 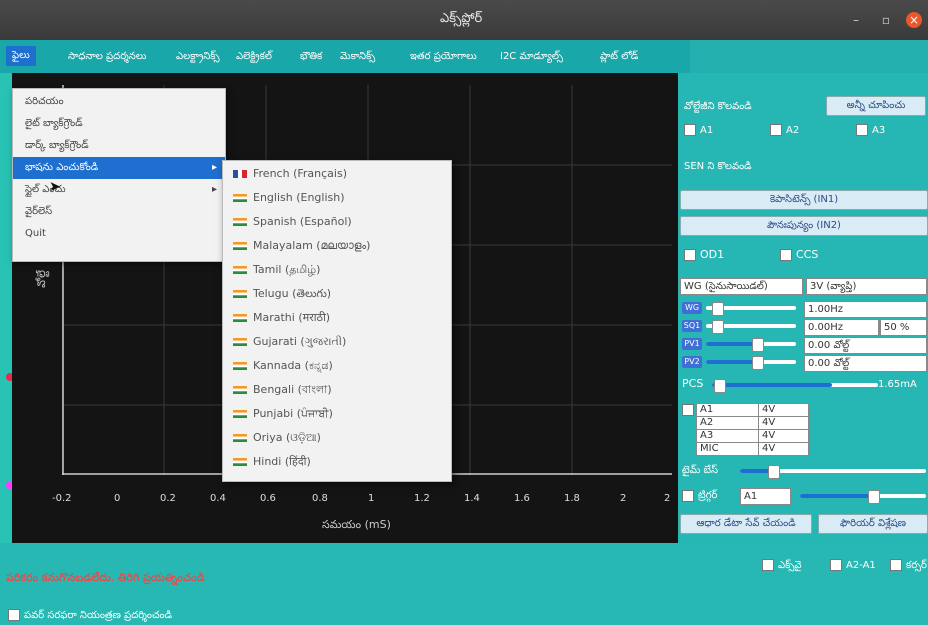 I want to click on menu-file: ఫైలు, so click(x=21, y=56).